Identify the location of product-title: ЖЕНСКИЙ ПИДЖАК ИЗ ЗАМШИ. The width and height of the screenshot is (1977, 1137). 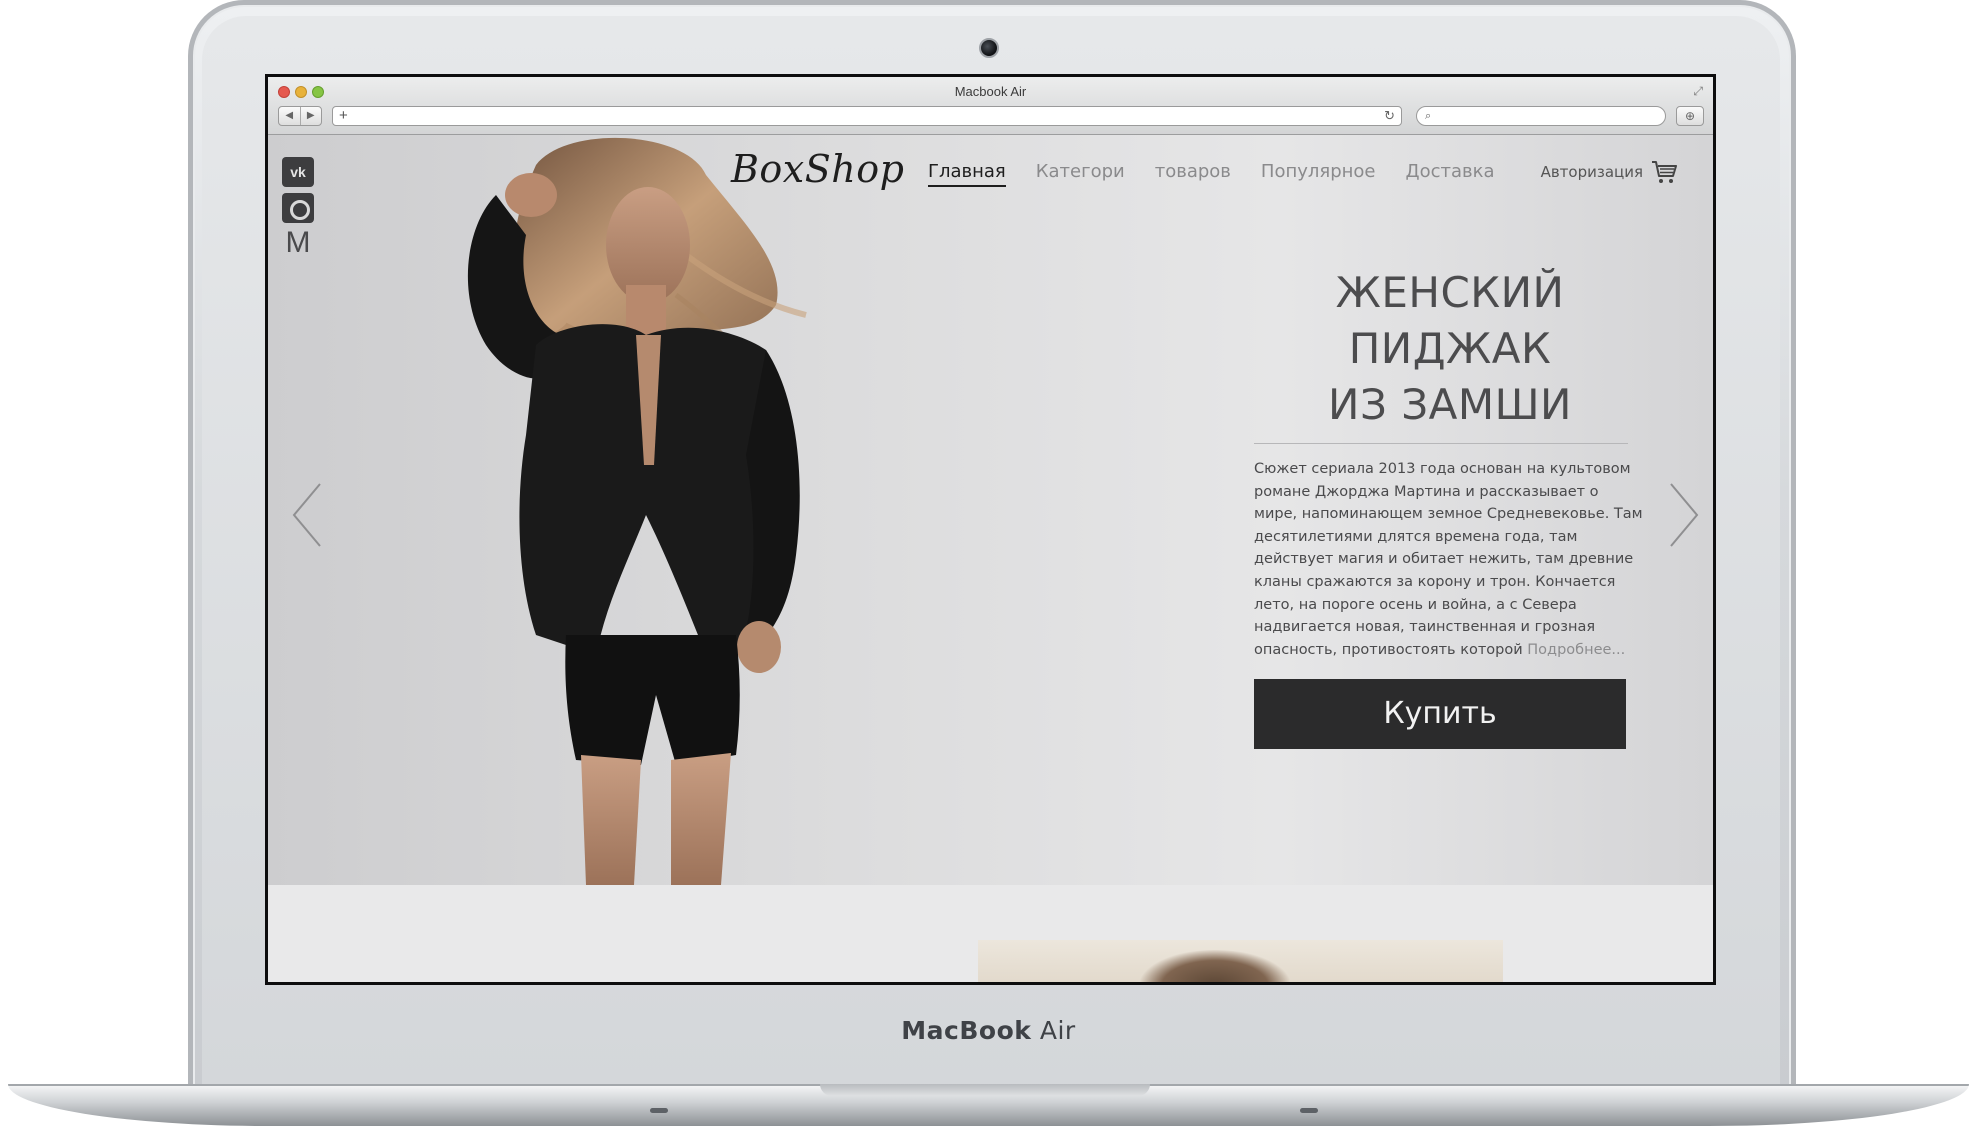
(1450, 349).